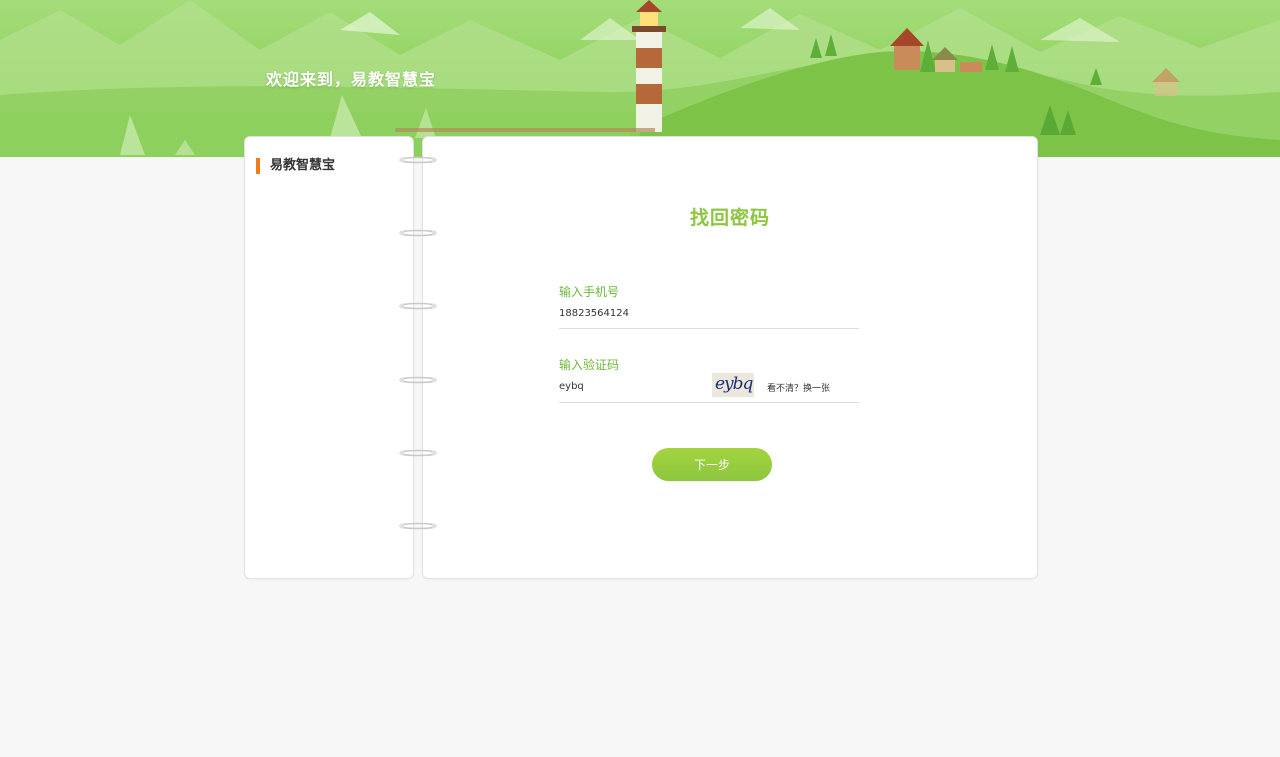 The height and width of the screenshot is (757, 1280). Describe the element at coordinates (295, 166) in the screenshot. I see `sidebar-title: 易教智慧宝` at that location.